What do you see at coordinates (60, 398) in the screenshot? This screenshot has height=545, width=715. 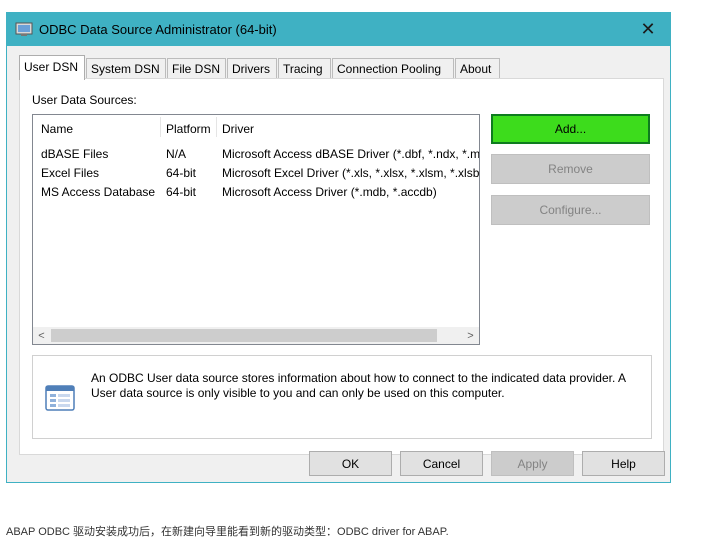 I see `data-source-icon` at bounding box center [60, 398].